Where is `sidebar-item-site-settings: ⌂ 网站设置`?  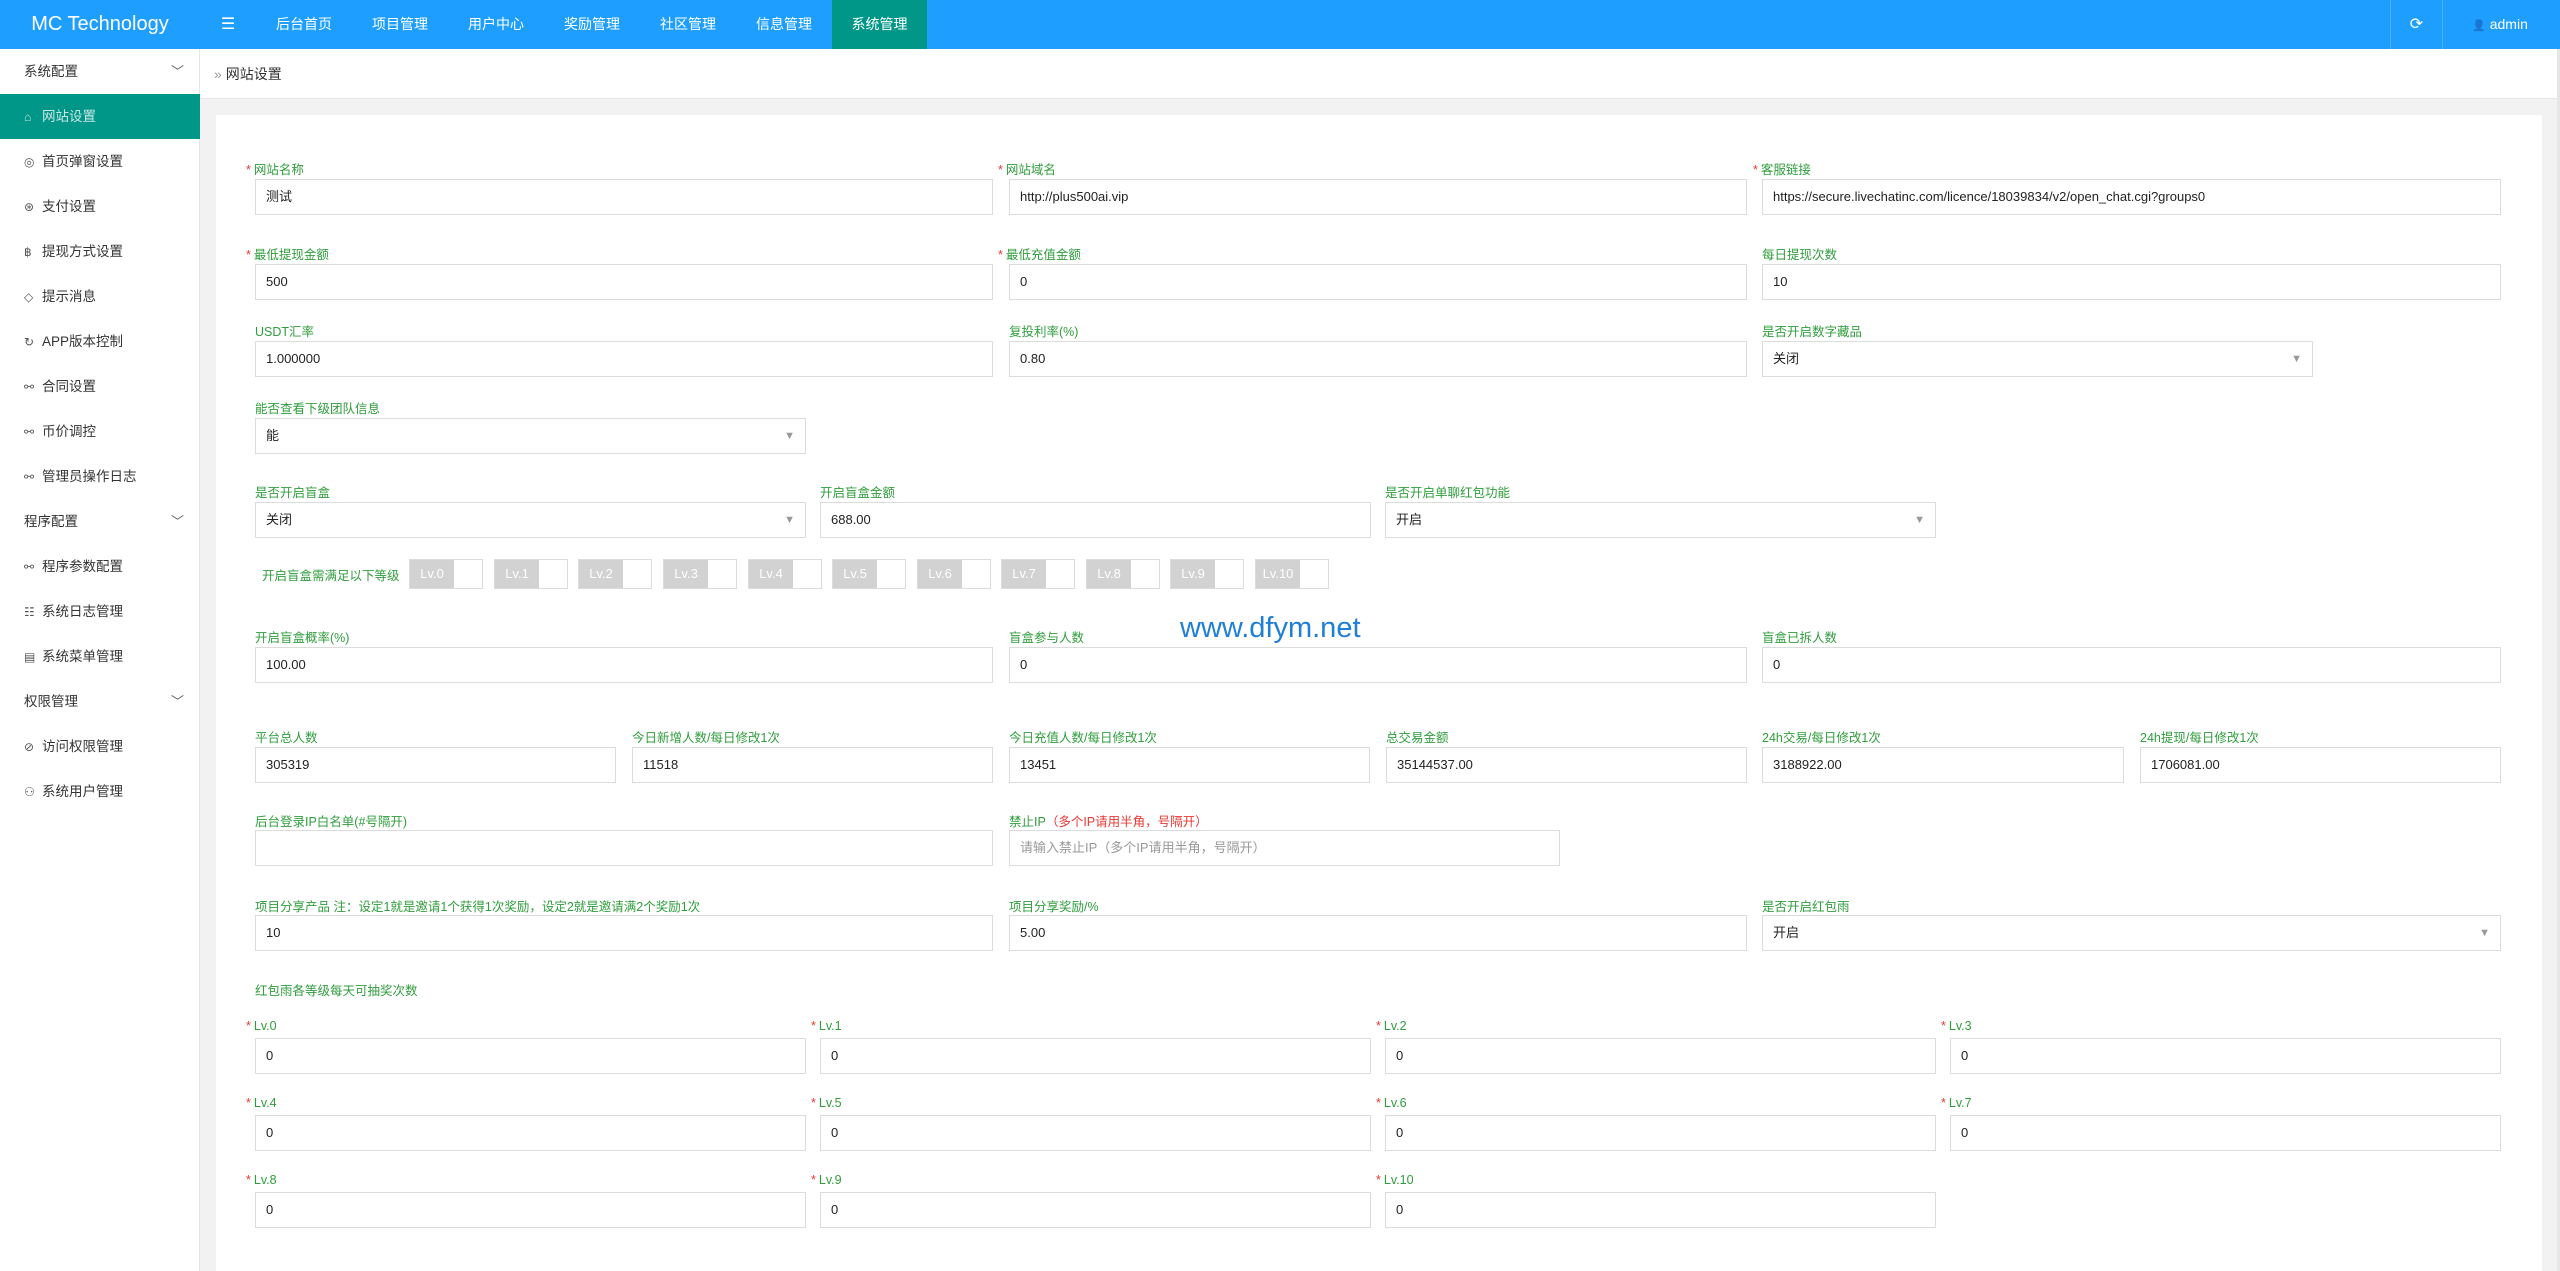
sidebar-item-site-settings: ⌂ 网站设置 is located at coordinates (100, 116).